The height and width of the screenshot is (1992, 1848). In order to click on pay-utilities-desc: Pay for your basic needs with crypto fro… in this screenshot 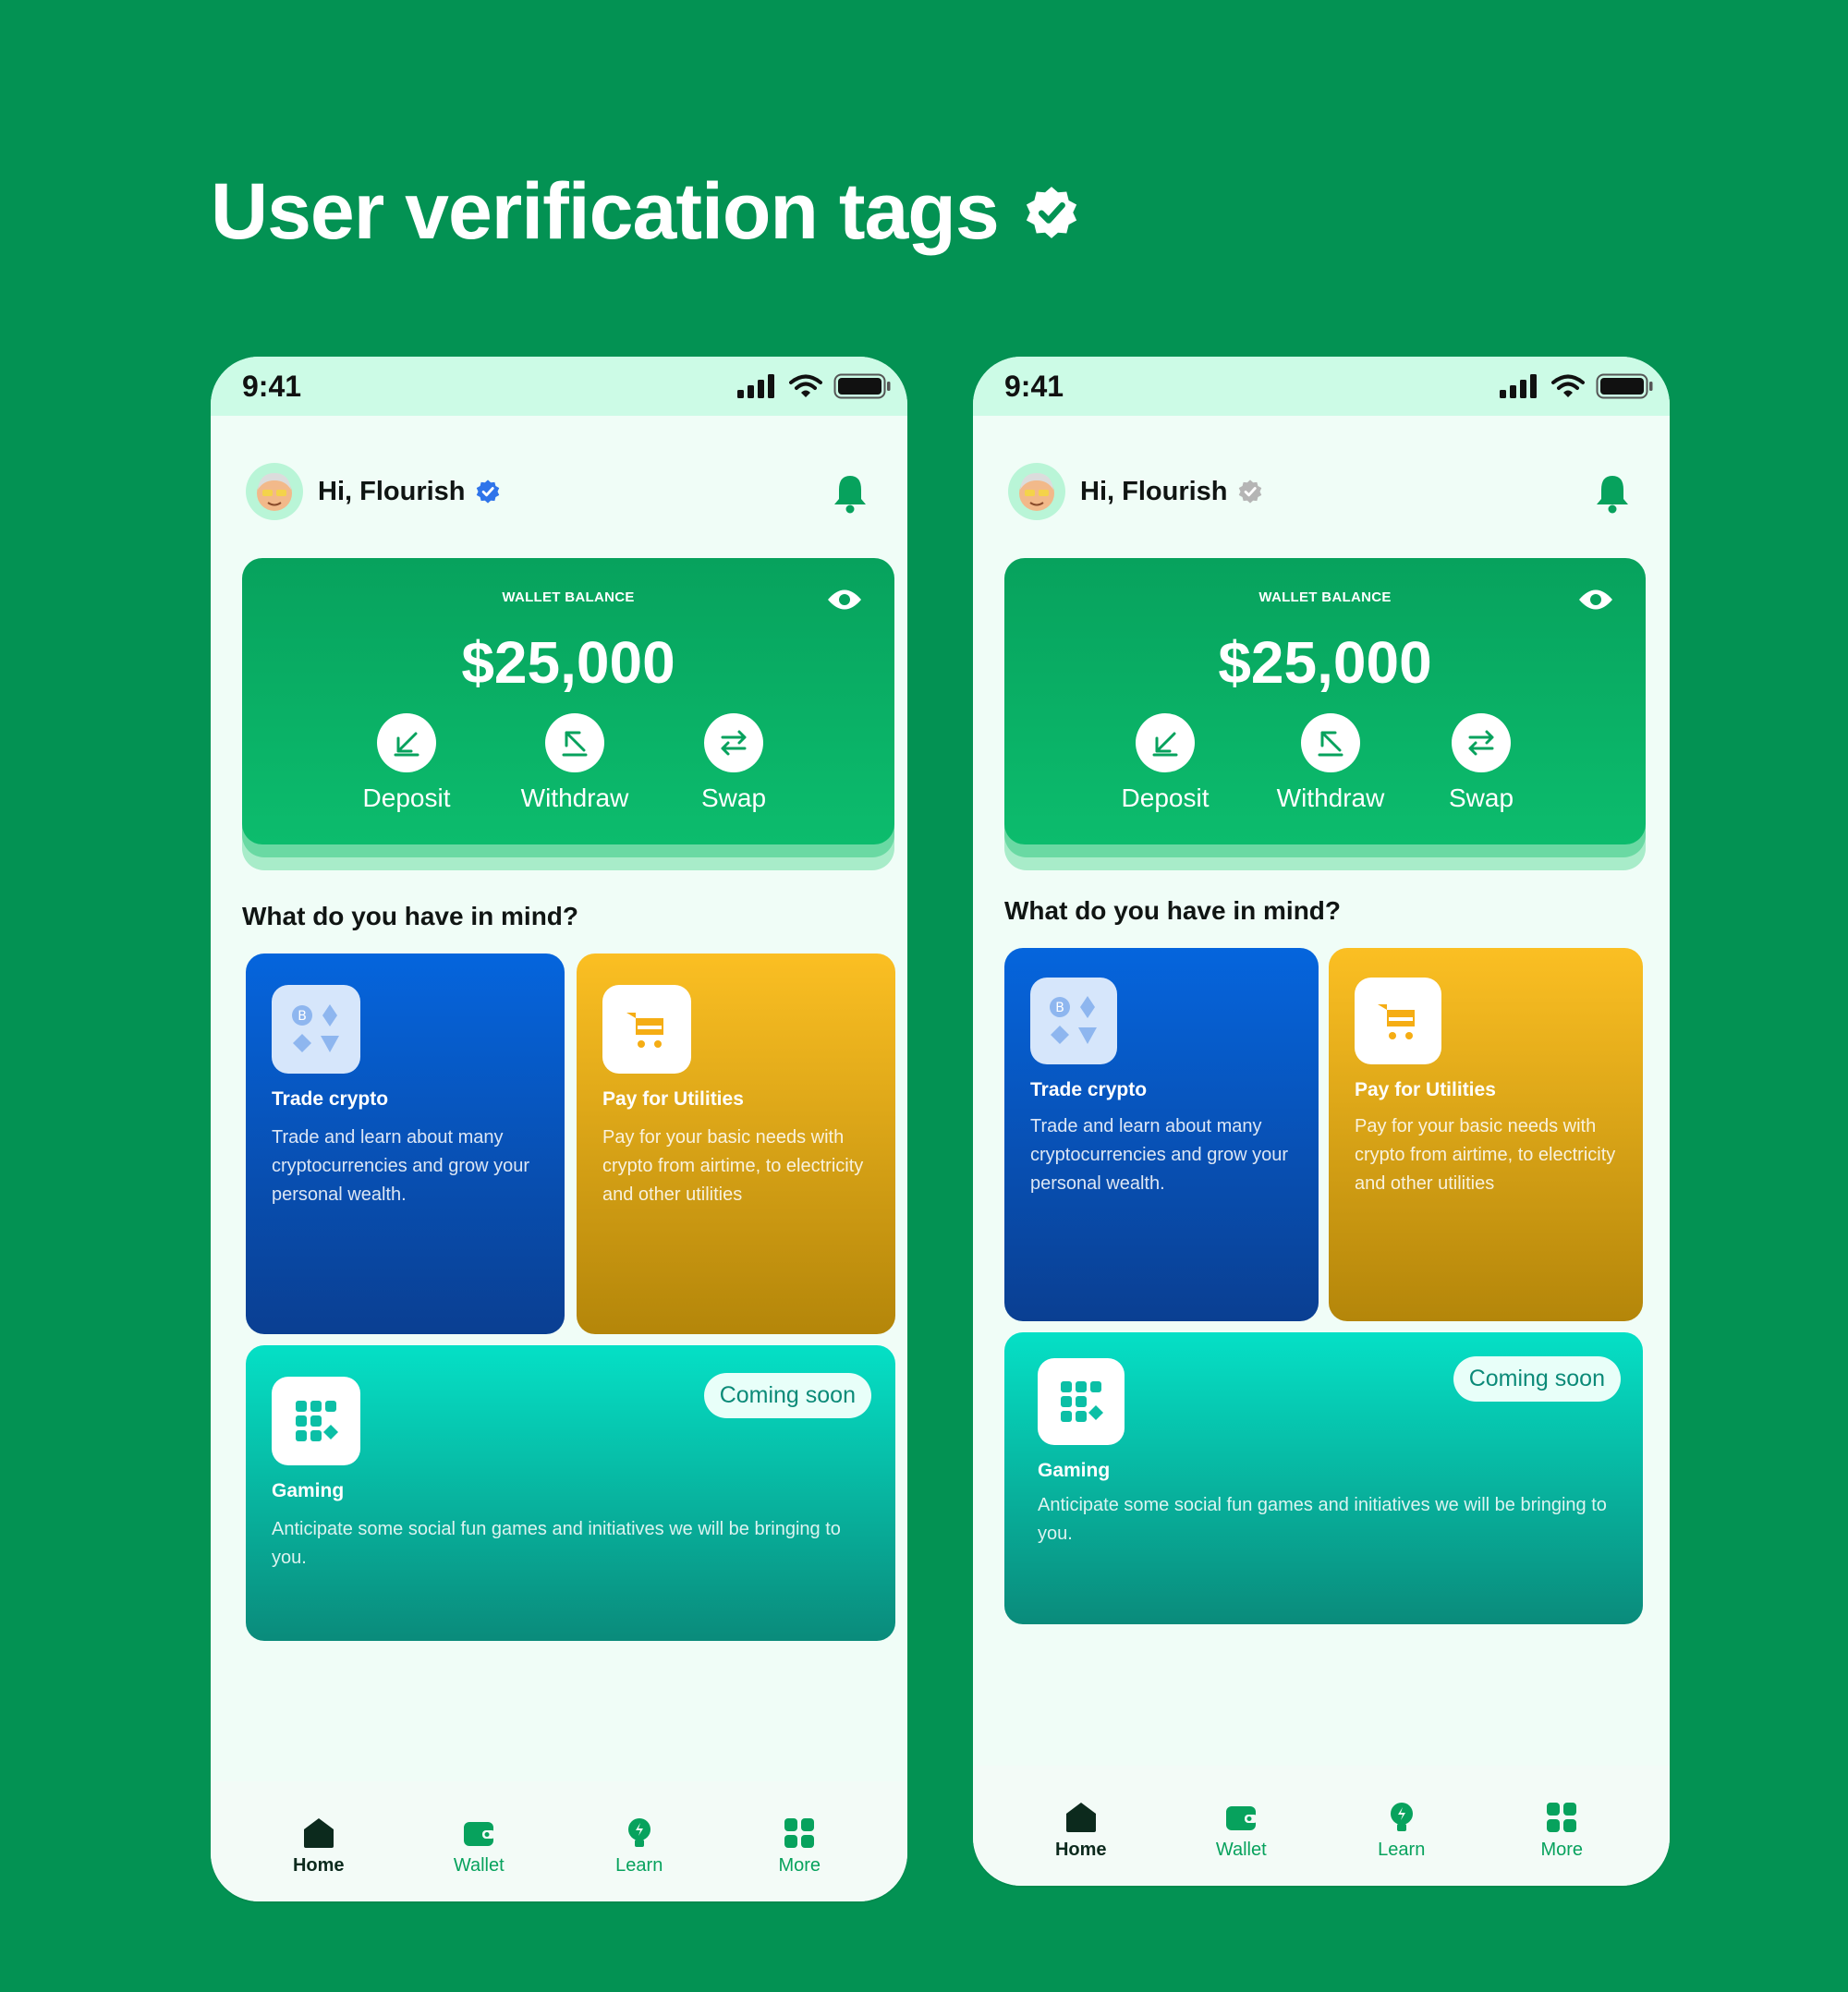, I will do `click(1486, 1155)`.